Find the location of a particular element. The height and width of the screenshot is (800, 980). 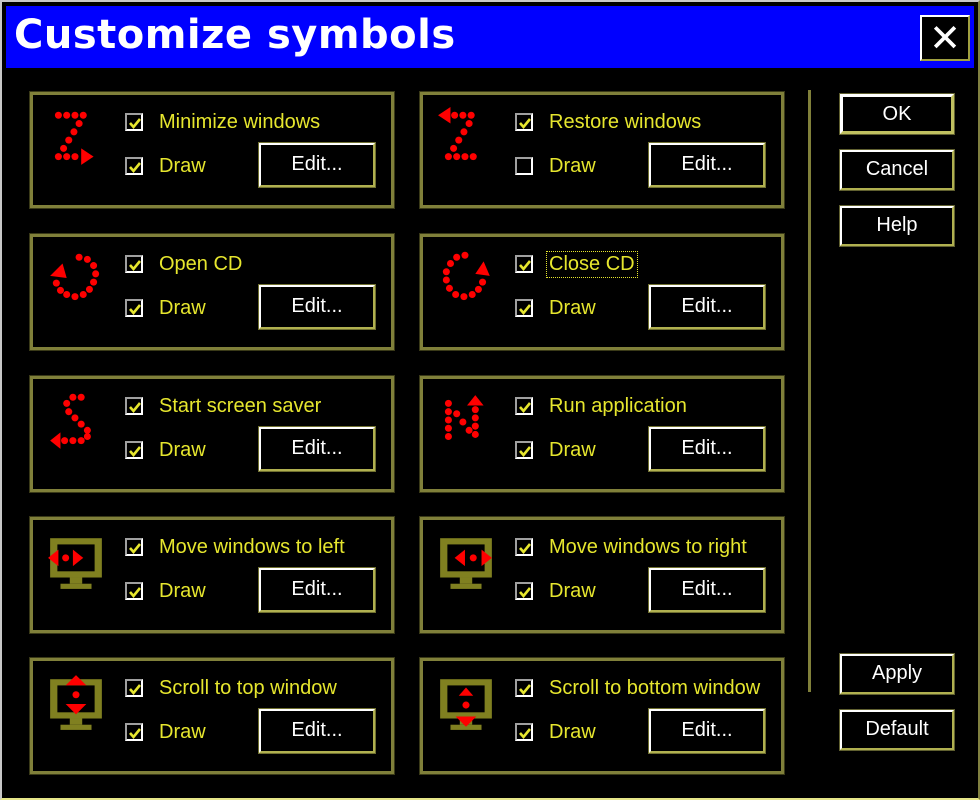

monitor-arrows-left-icon is located at coordinates (75, 563).